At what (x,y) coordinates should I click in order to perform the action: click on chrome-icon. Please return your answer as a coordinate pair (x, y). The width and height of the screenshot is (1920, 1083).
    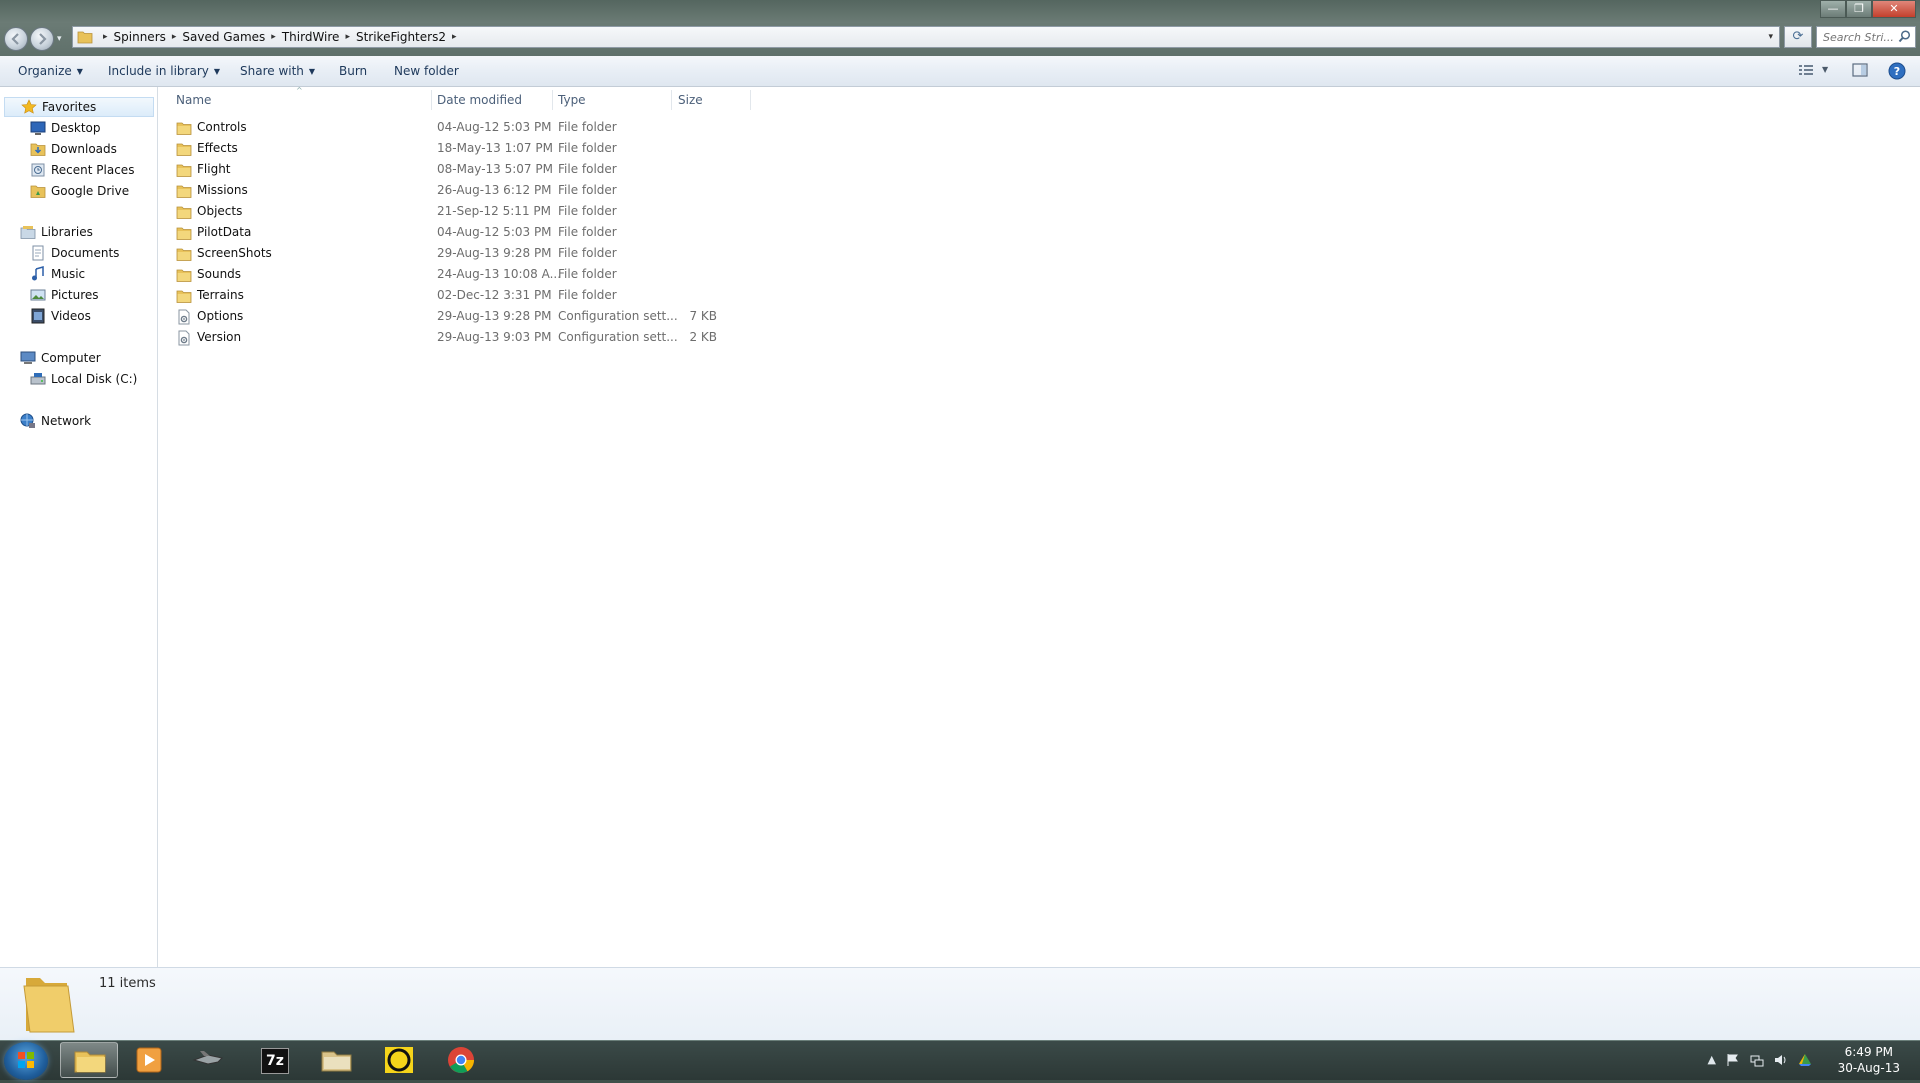
    Looking at the image, I should click on (461, 1060).